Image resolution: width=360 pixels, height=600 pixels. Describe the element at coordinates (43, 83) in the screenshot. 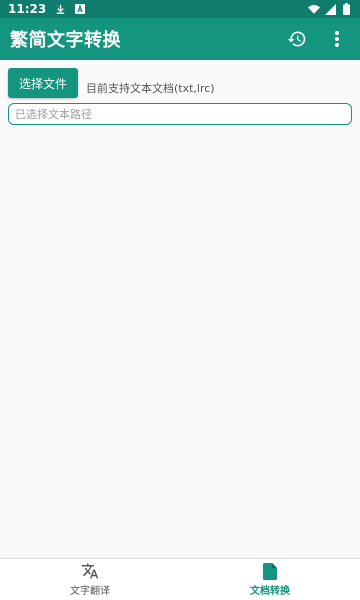

I see `choose-file-button: 选择文件` at that location.